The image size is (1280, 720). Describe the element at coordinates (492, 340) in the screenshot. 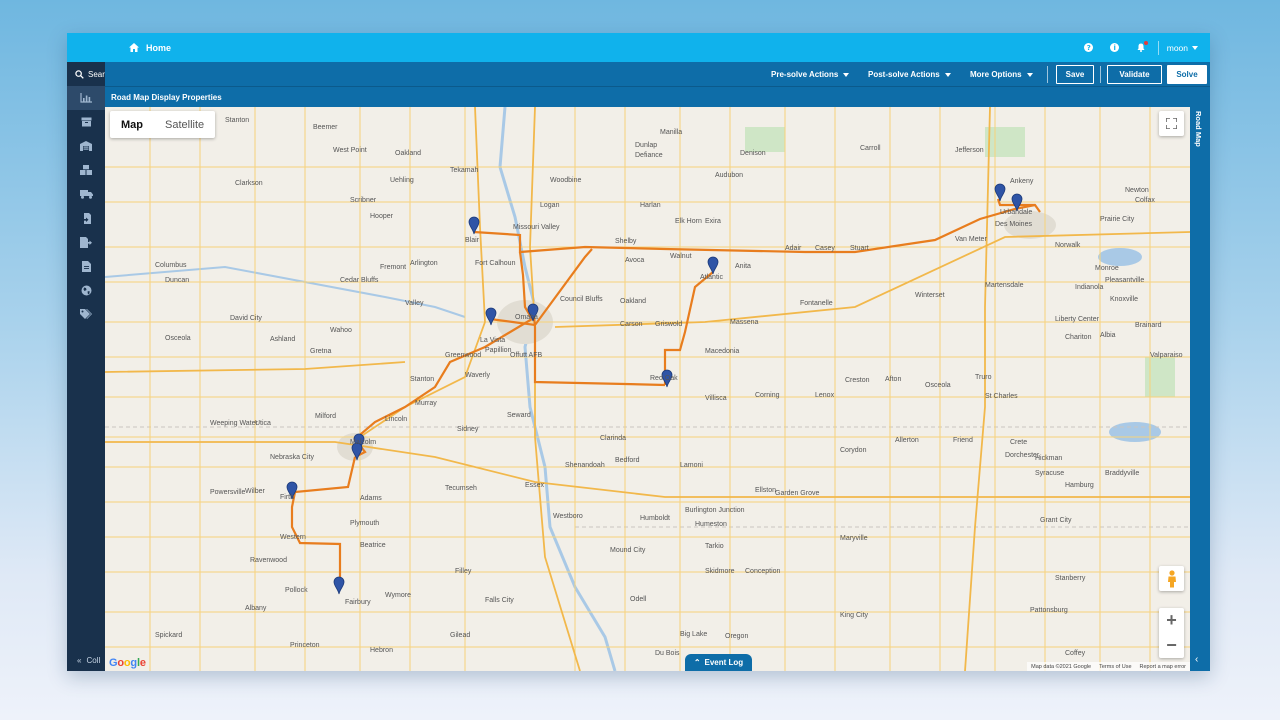

I see `place-label: La Vista` at that location.